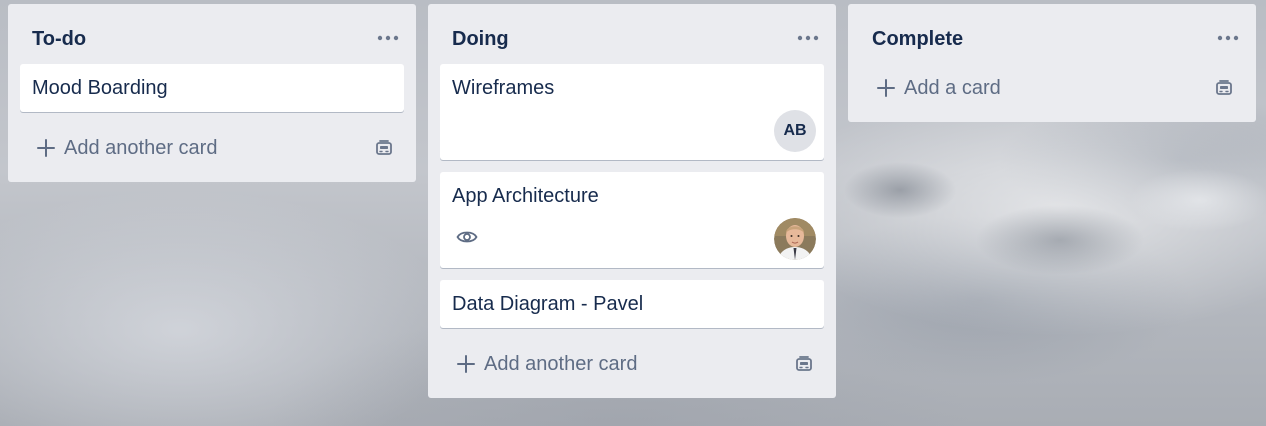  What do you see at coordinates (795, 131) in the screenshot?
I see `member-avatar: AB` at bounding box center [795, 131].